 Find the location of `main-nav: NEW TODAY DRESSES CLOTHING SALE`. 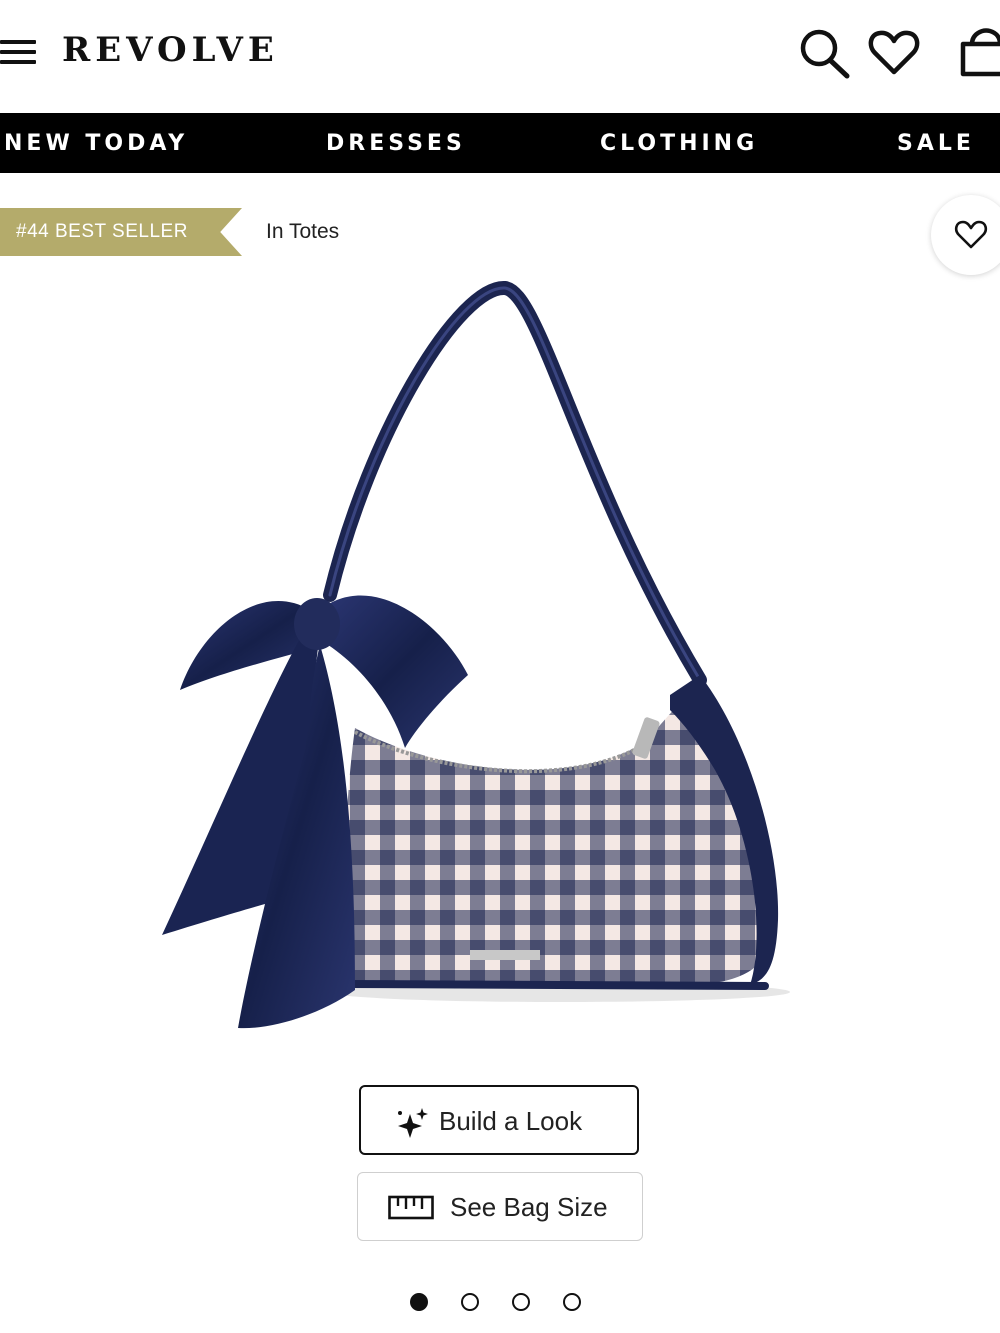

main-nav: NEW TODAY DRESSES CLOTHING SALE is located at coordinates (500, 143).